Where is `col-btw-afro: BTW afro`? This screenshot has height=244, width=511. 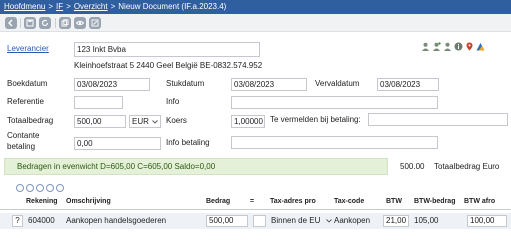 col-btw-afro: BTW afro is located at coordinates (479, 201).